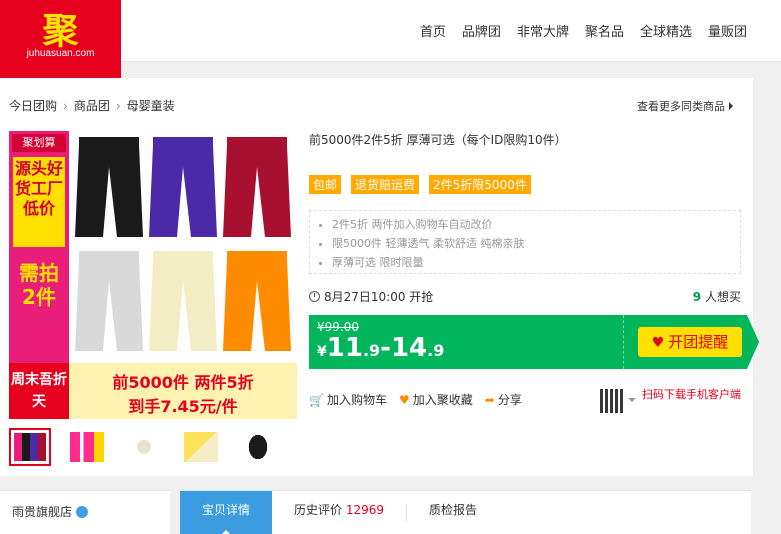 Image resolution: width=781 pixels, height=534 pixels. I want to click on detail-tabs: 宝贝详情 历史评价 12969 质检报告, so click(465, 512).